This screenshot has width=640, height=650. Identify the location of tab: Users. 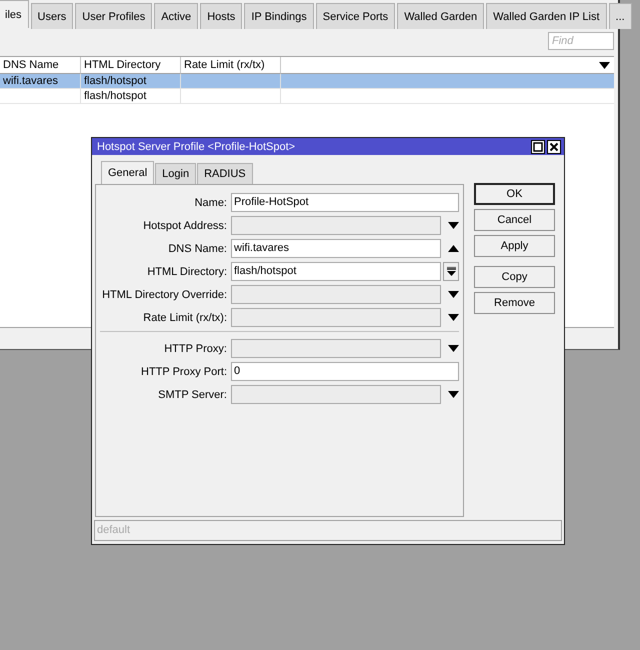
(52, 16).